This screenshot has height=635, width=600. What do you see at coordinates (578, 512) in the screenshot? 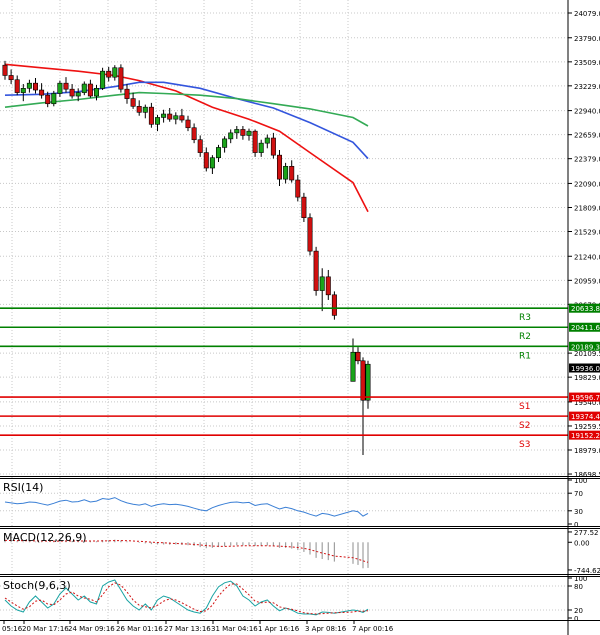
I see `rsi-tick-label: 30` at bounding box center [578, 512].